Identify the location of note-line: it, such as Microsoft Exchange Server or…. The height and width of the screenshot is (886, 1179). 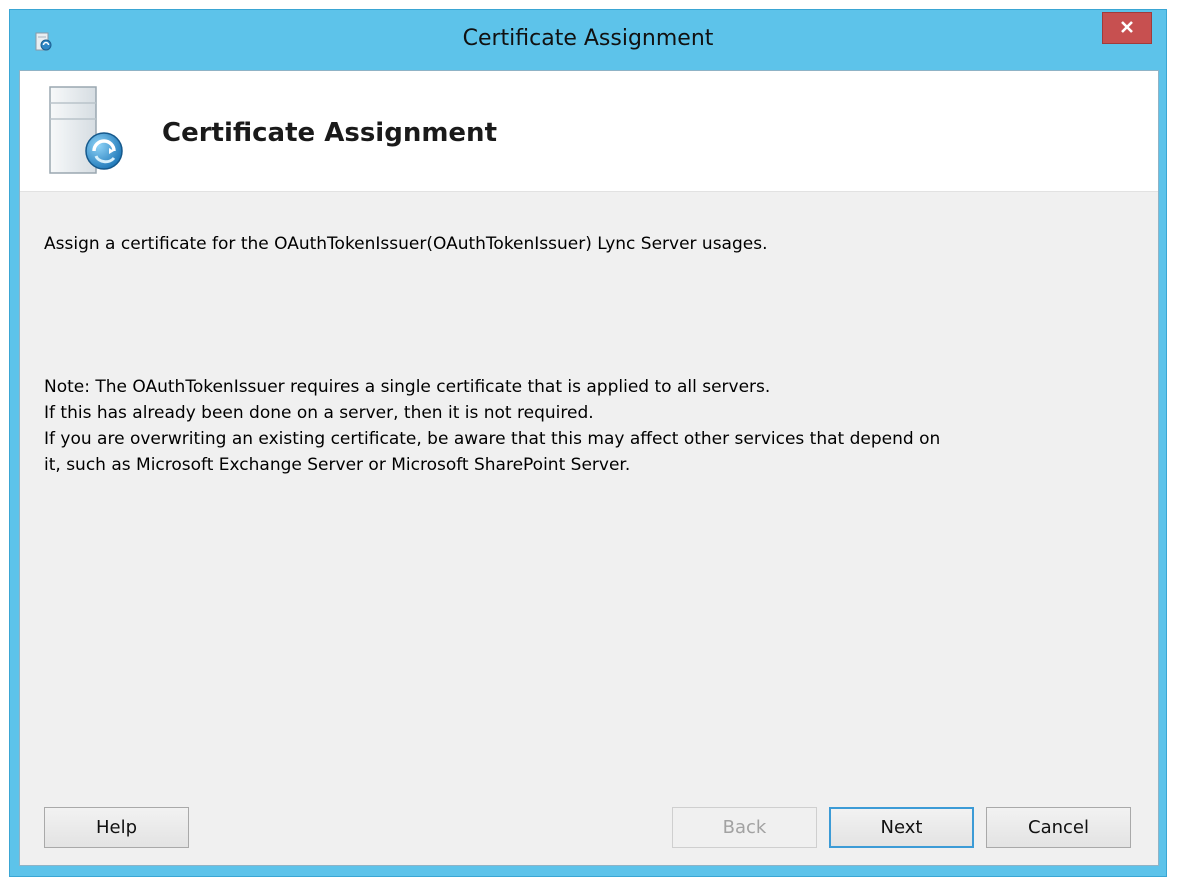
(337, 465).